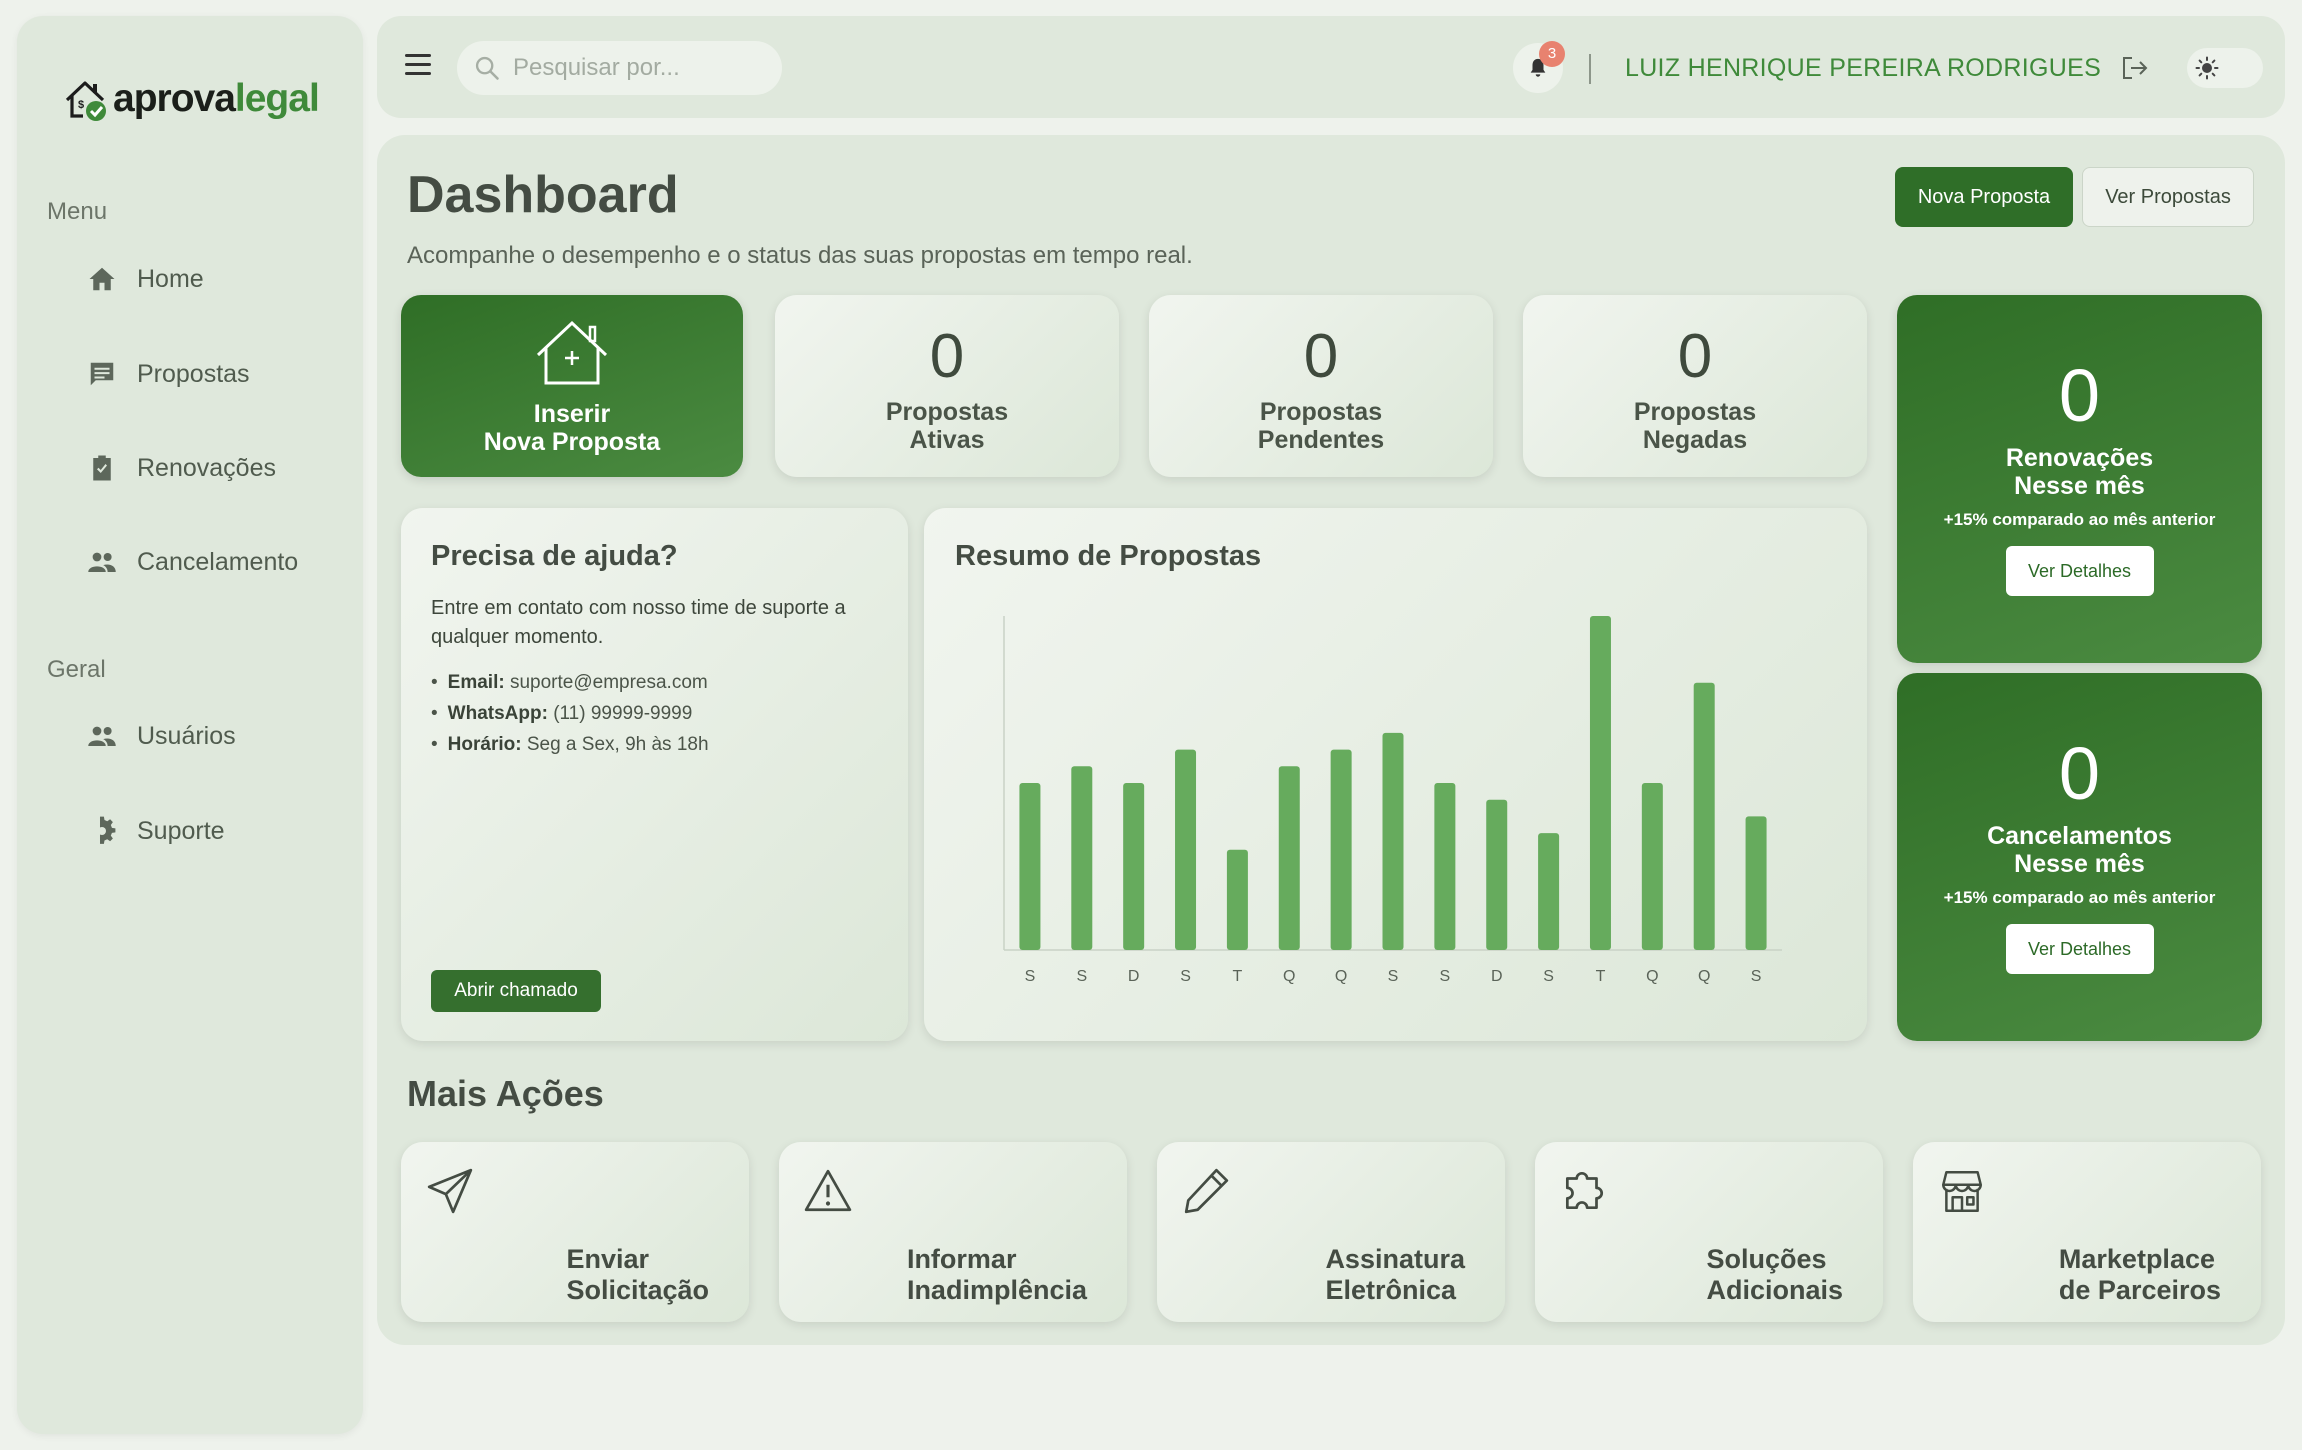 The height and width of the screenshot is (1450, 2302). What do you see at coordinates (450, 1191) in the screenshot?
I see `send-icon` at bounding box center [450, 1191].